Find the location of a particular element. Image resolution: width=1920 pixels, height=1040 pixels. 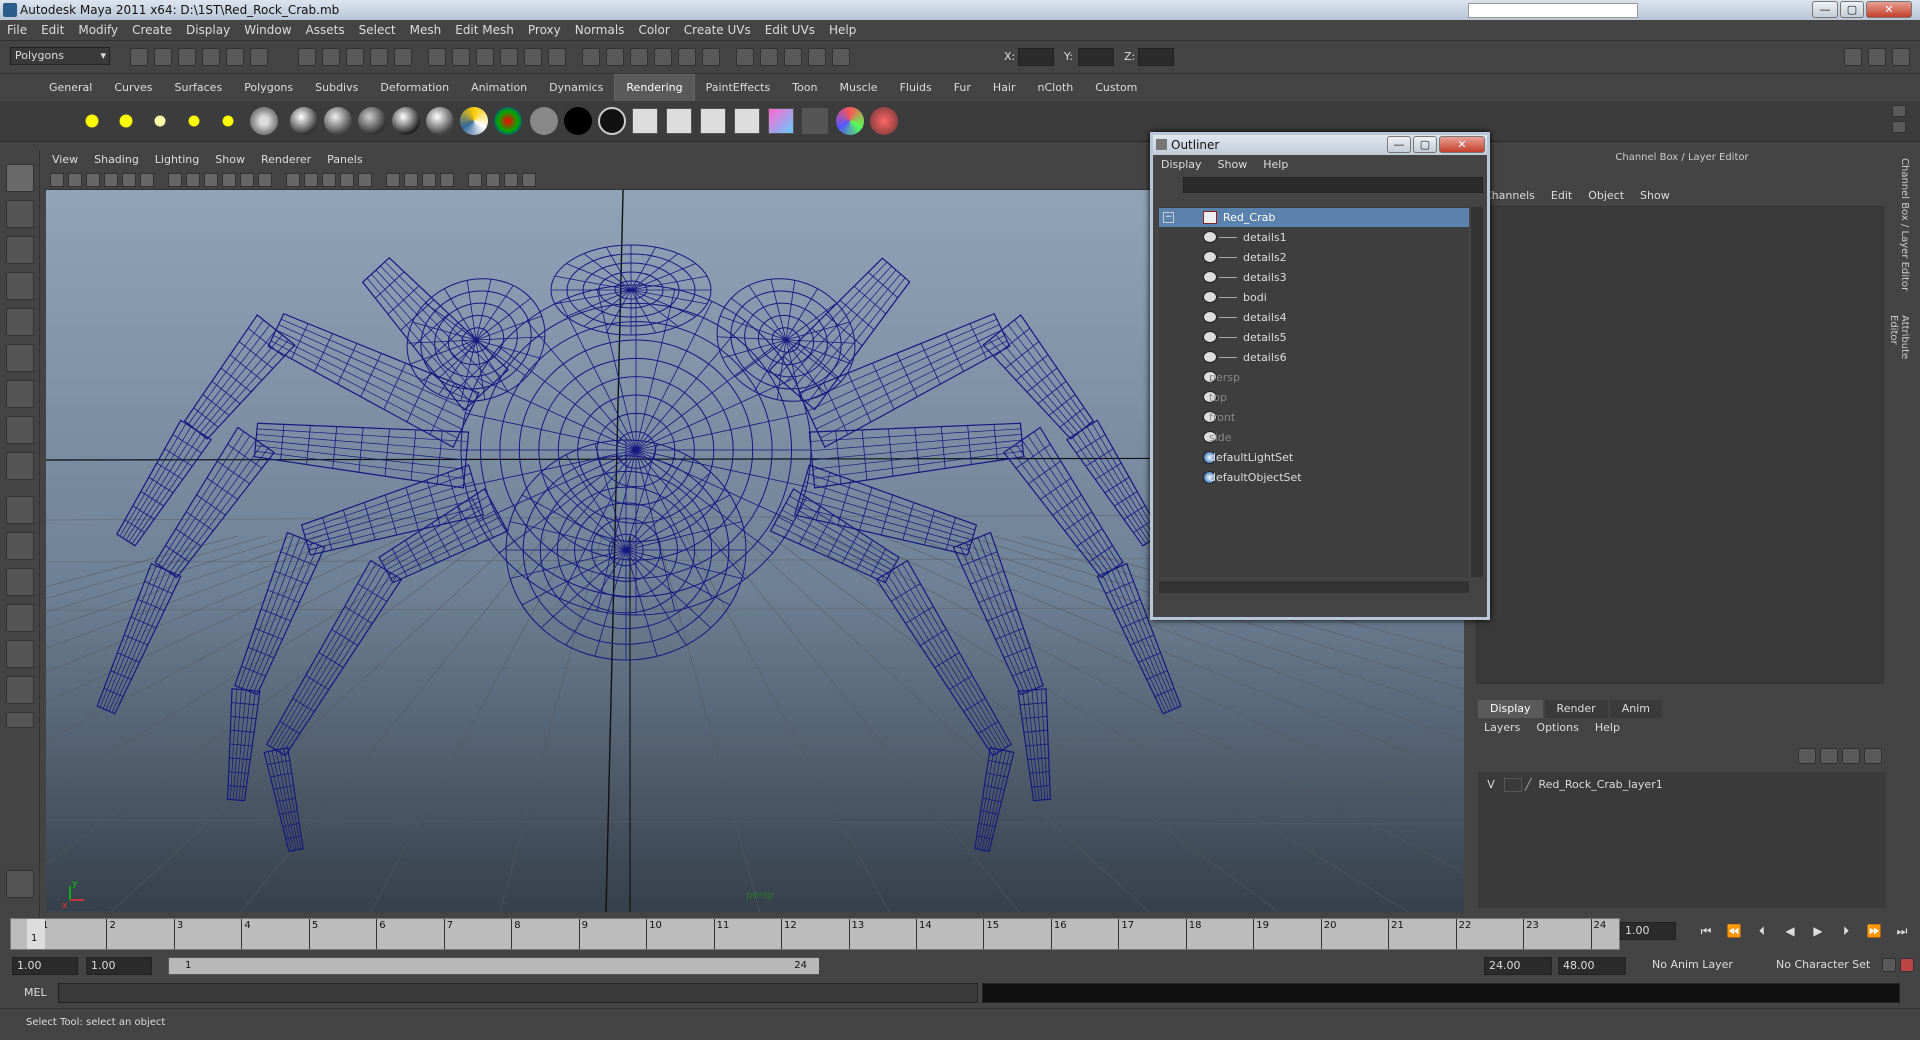

phonge-material-icon is located at coordinates (440, 121).